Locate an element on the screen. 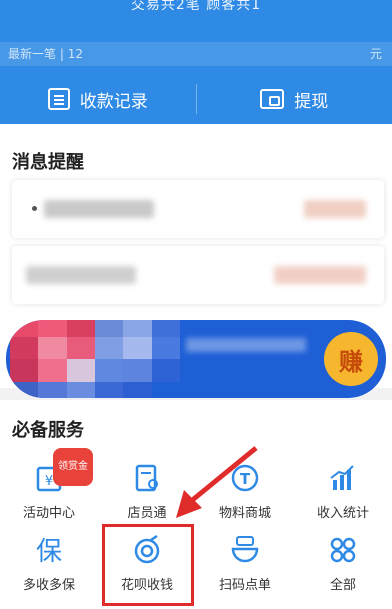 This screenshot has height=609, width=392. service-label: 扫码点单 is located at coordinates (244, 585).